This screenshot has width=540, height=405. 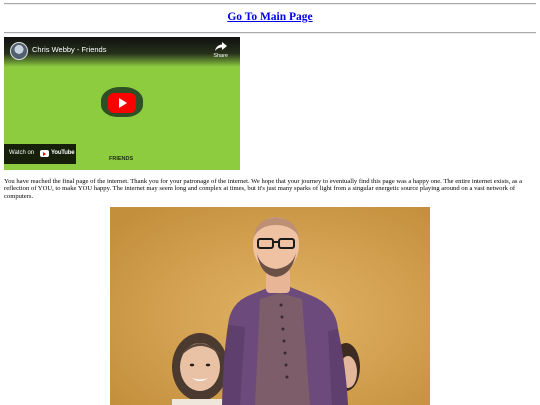 I want to click on share-label: Share, so click(x=220, y=56).